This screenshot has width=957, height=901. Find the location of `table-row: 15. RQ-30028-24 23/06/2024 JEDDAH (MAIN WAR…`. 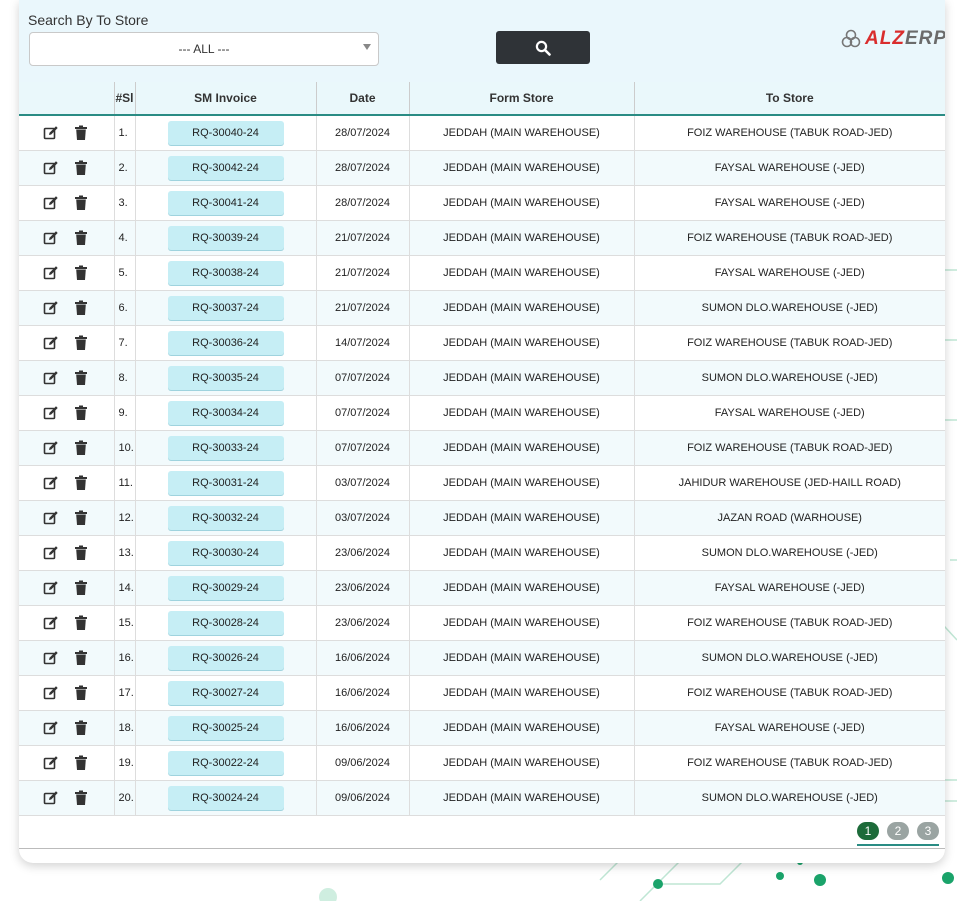

table-row: 15. RQ-30028-24 23/06/2024 JEDDAH (MAIN WAR… is located at coordinates (482, 623).